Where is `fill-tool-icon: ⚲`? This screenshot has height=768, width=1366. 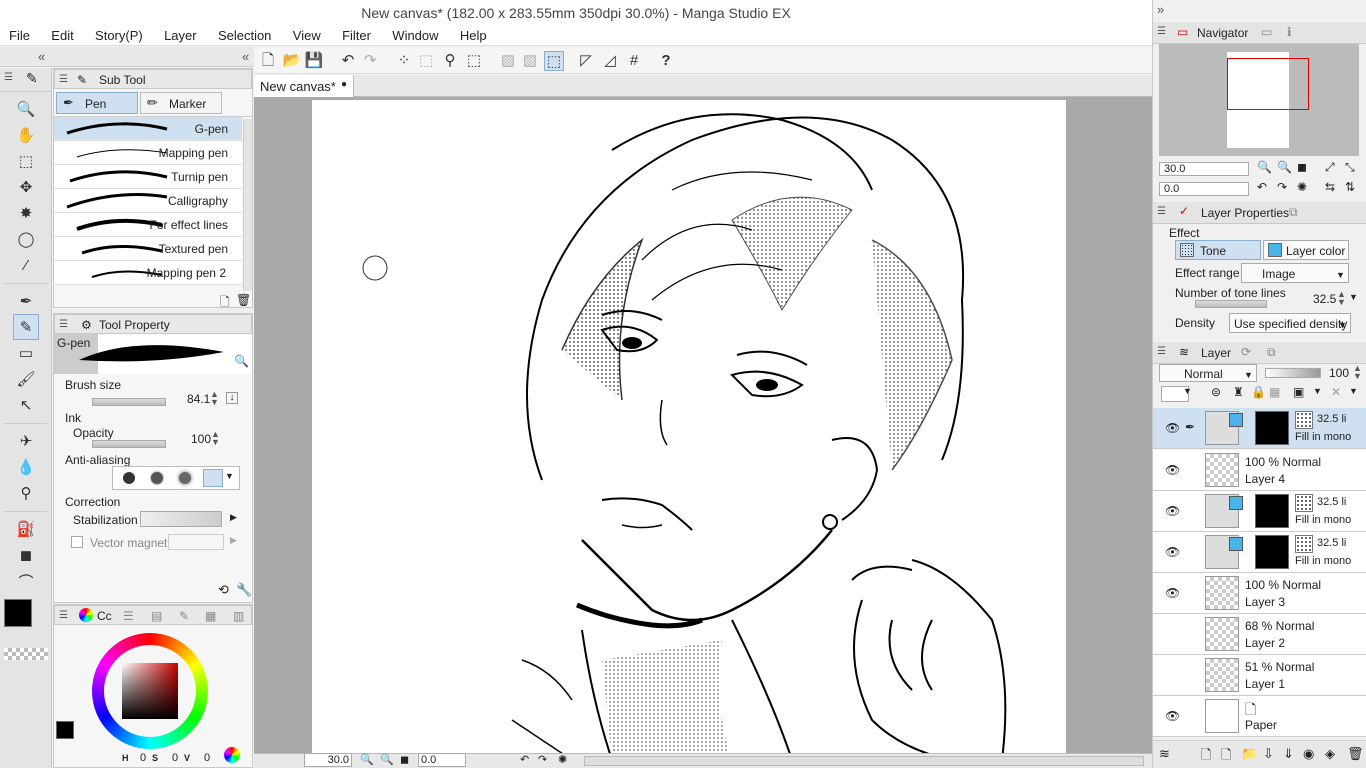
fill-tool-icon: ⚲ is located at coordinates (26, 493).